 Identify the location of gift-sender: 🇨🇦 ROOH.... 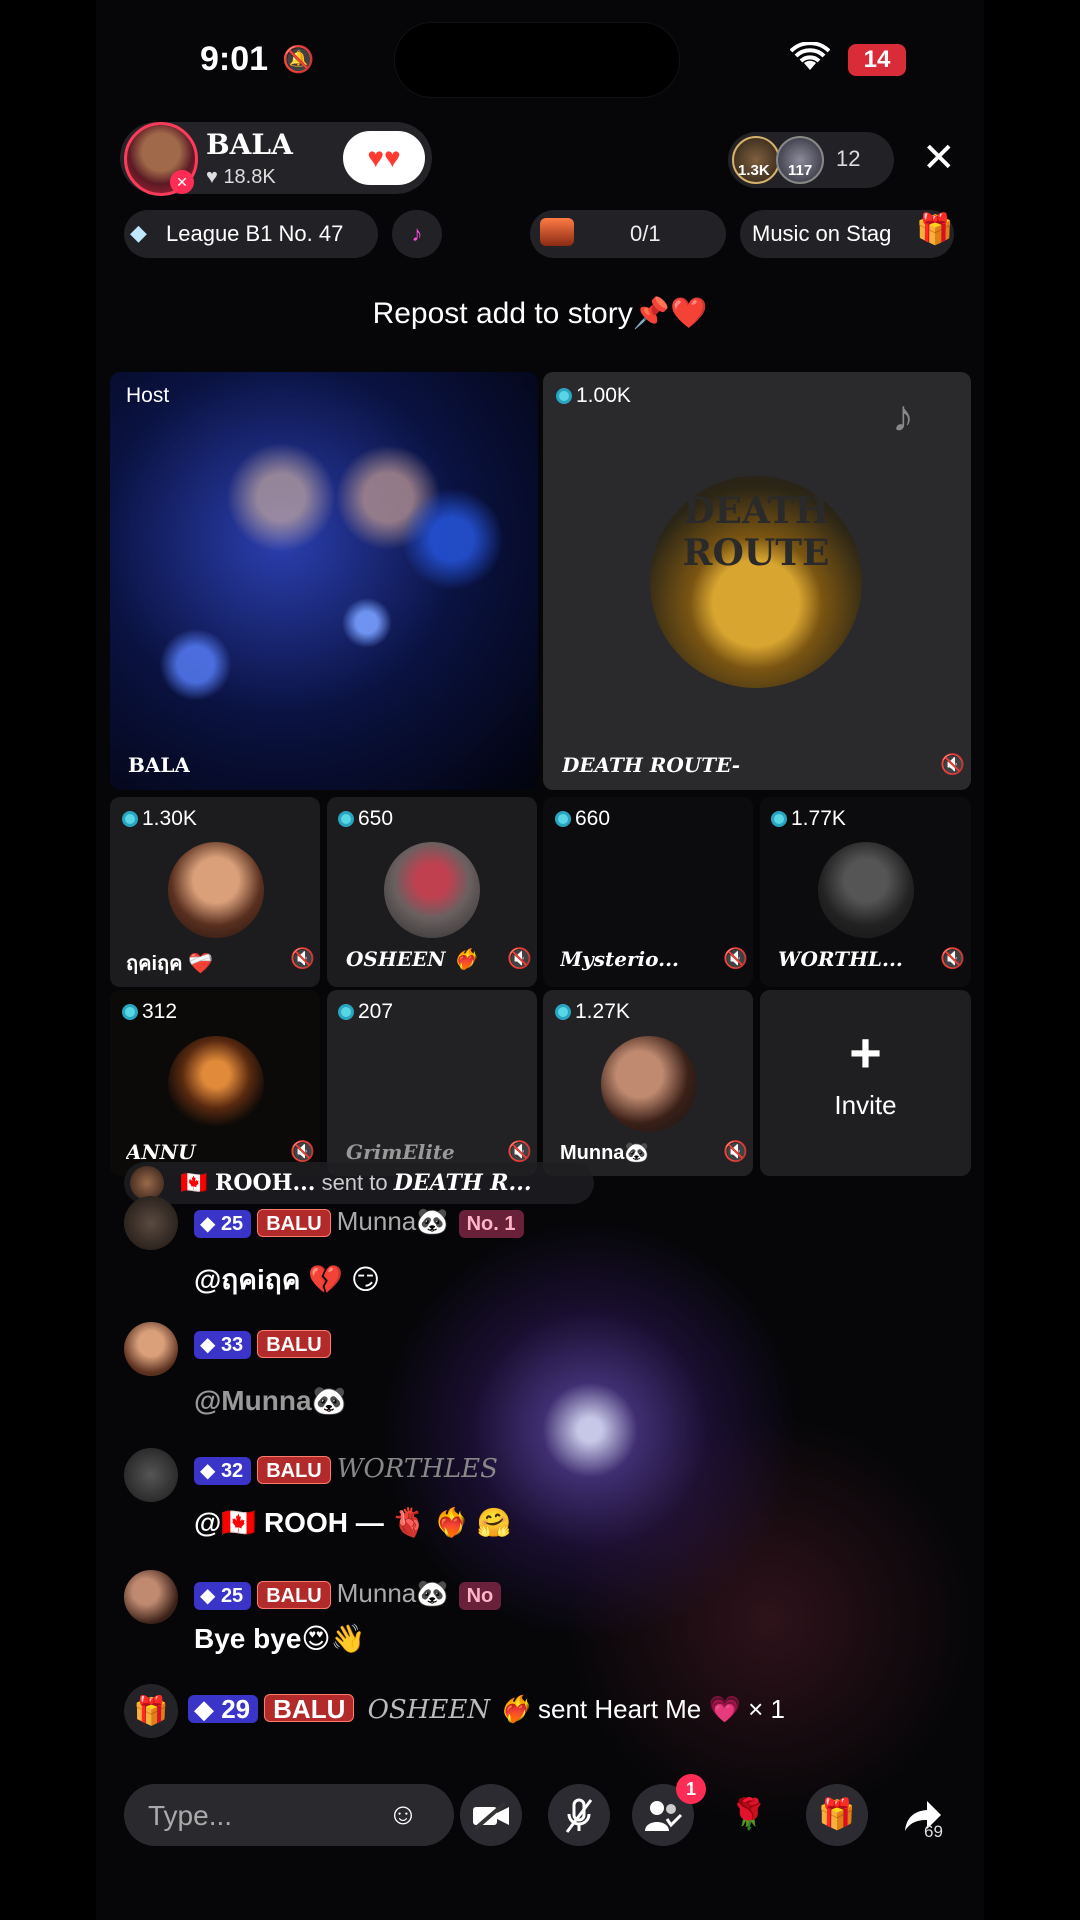
(248, 1183).